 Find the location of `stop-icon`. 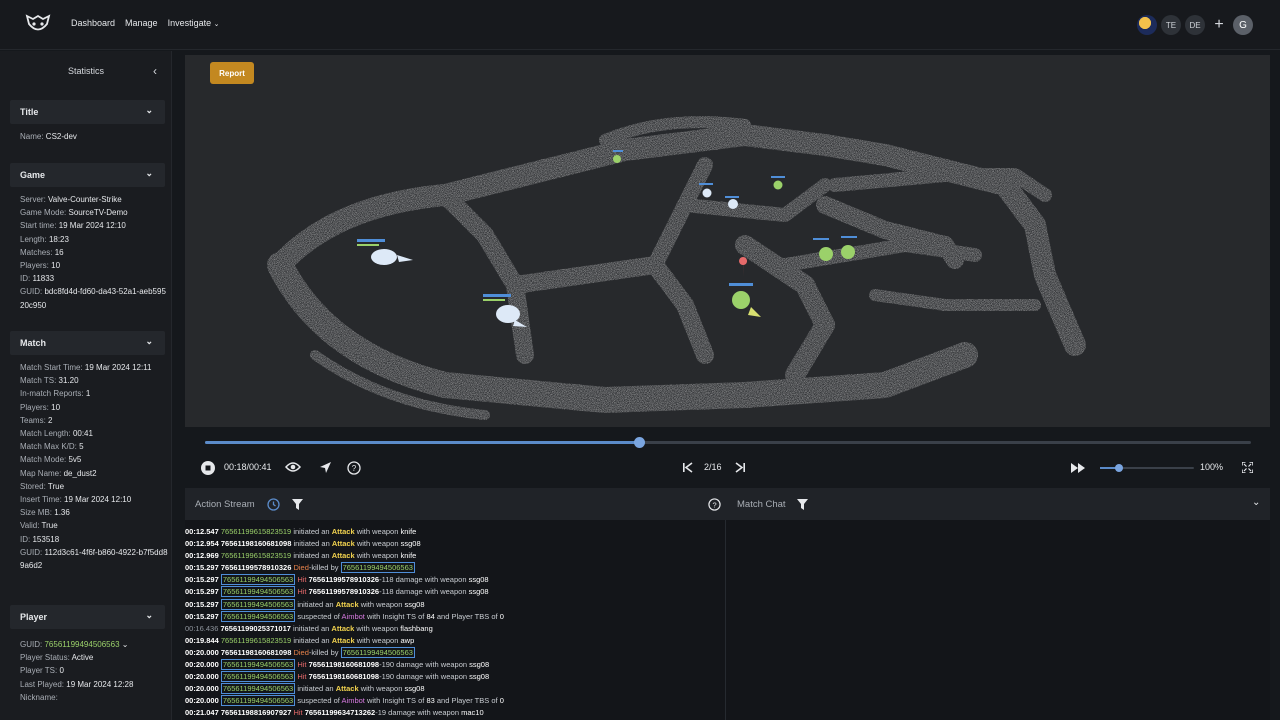

stop-icon is located at coordinates (208, 468).